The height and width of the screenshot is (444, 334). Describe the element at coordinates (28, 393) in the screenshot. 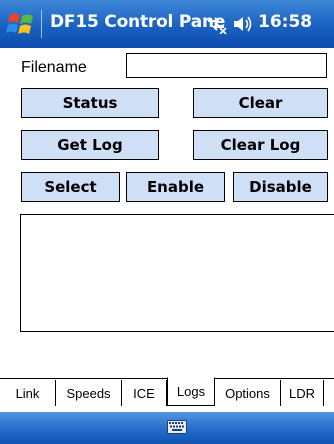

I see `tab-link: Link` at that location.